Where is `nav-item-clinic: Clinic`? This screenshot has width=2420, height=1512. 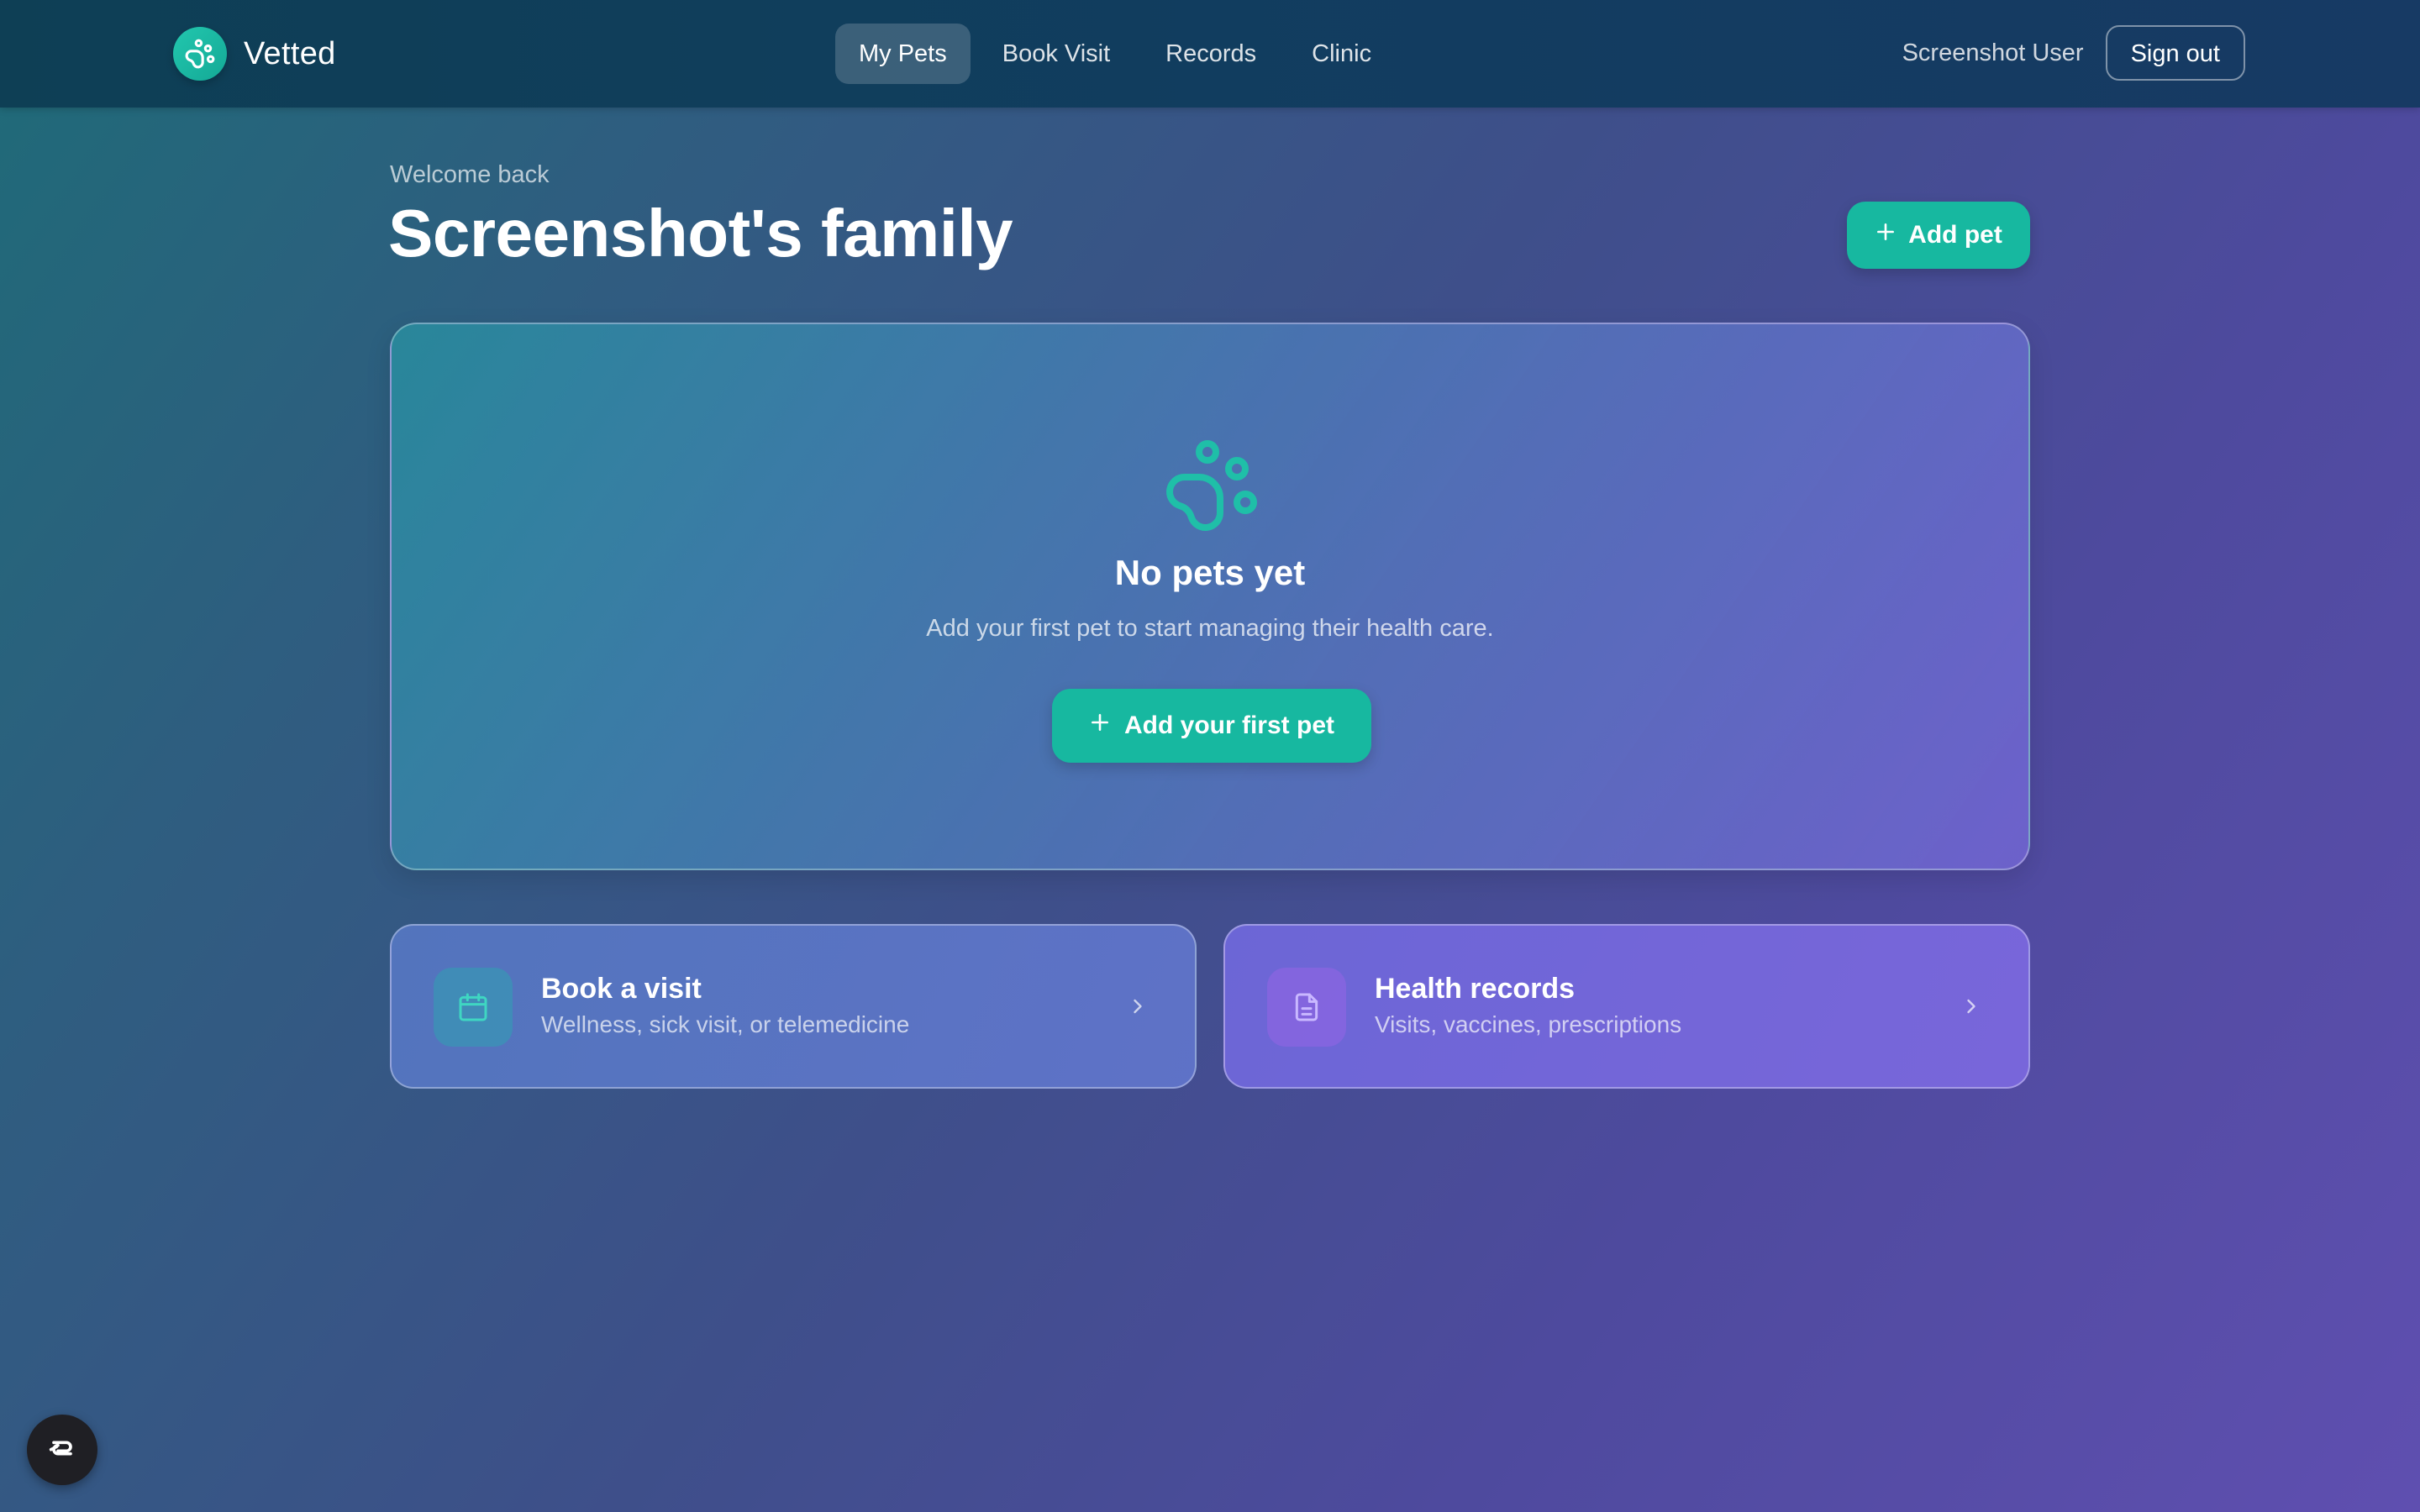
nav-item-clinic: Clinic is located at coordinates (1342, 54).